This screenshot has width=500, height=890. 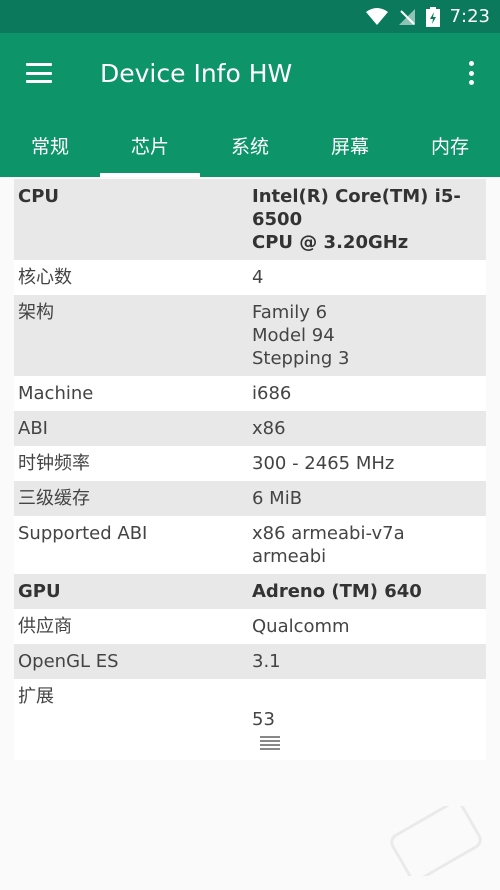 I want to click on row-value: 4, so click(x=258, y=277).